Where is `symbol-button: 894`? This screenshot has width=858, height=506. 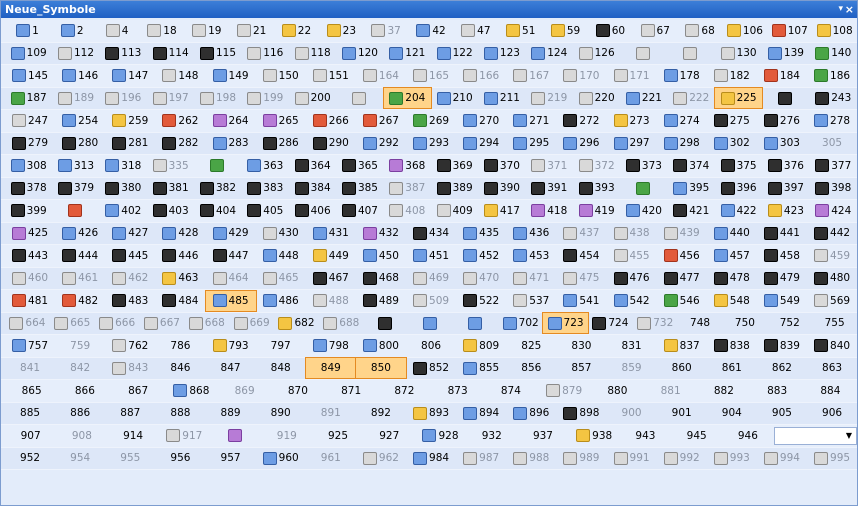 symbol-button: 894 is located at coordinates (481, 413).